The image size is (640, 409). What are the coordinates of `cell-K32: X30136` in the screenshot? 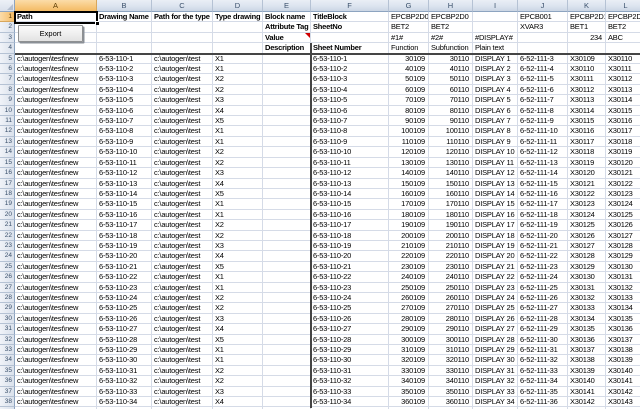 It's located at (587, 339).